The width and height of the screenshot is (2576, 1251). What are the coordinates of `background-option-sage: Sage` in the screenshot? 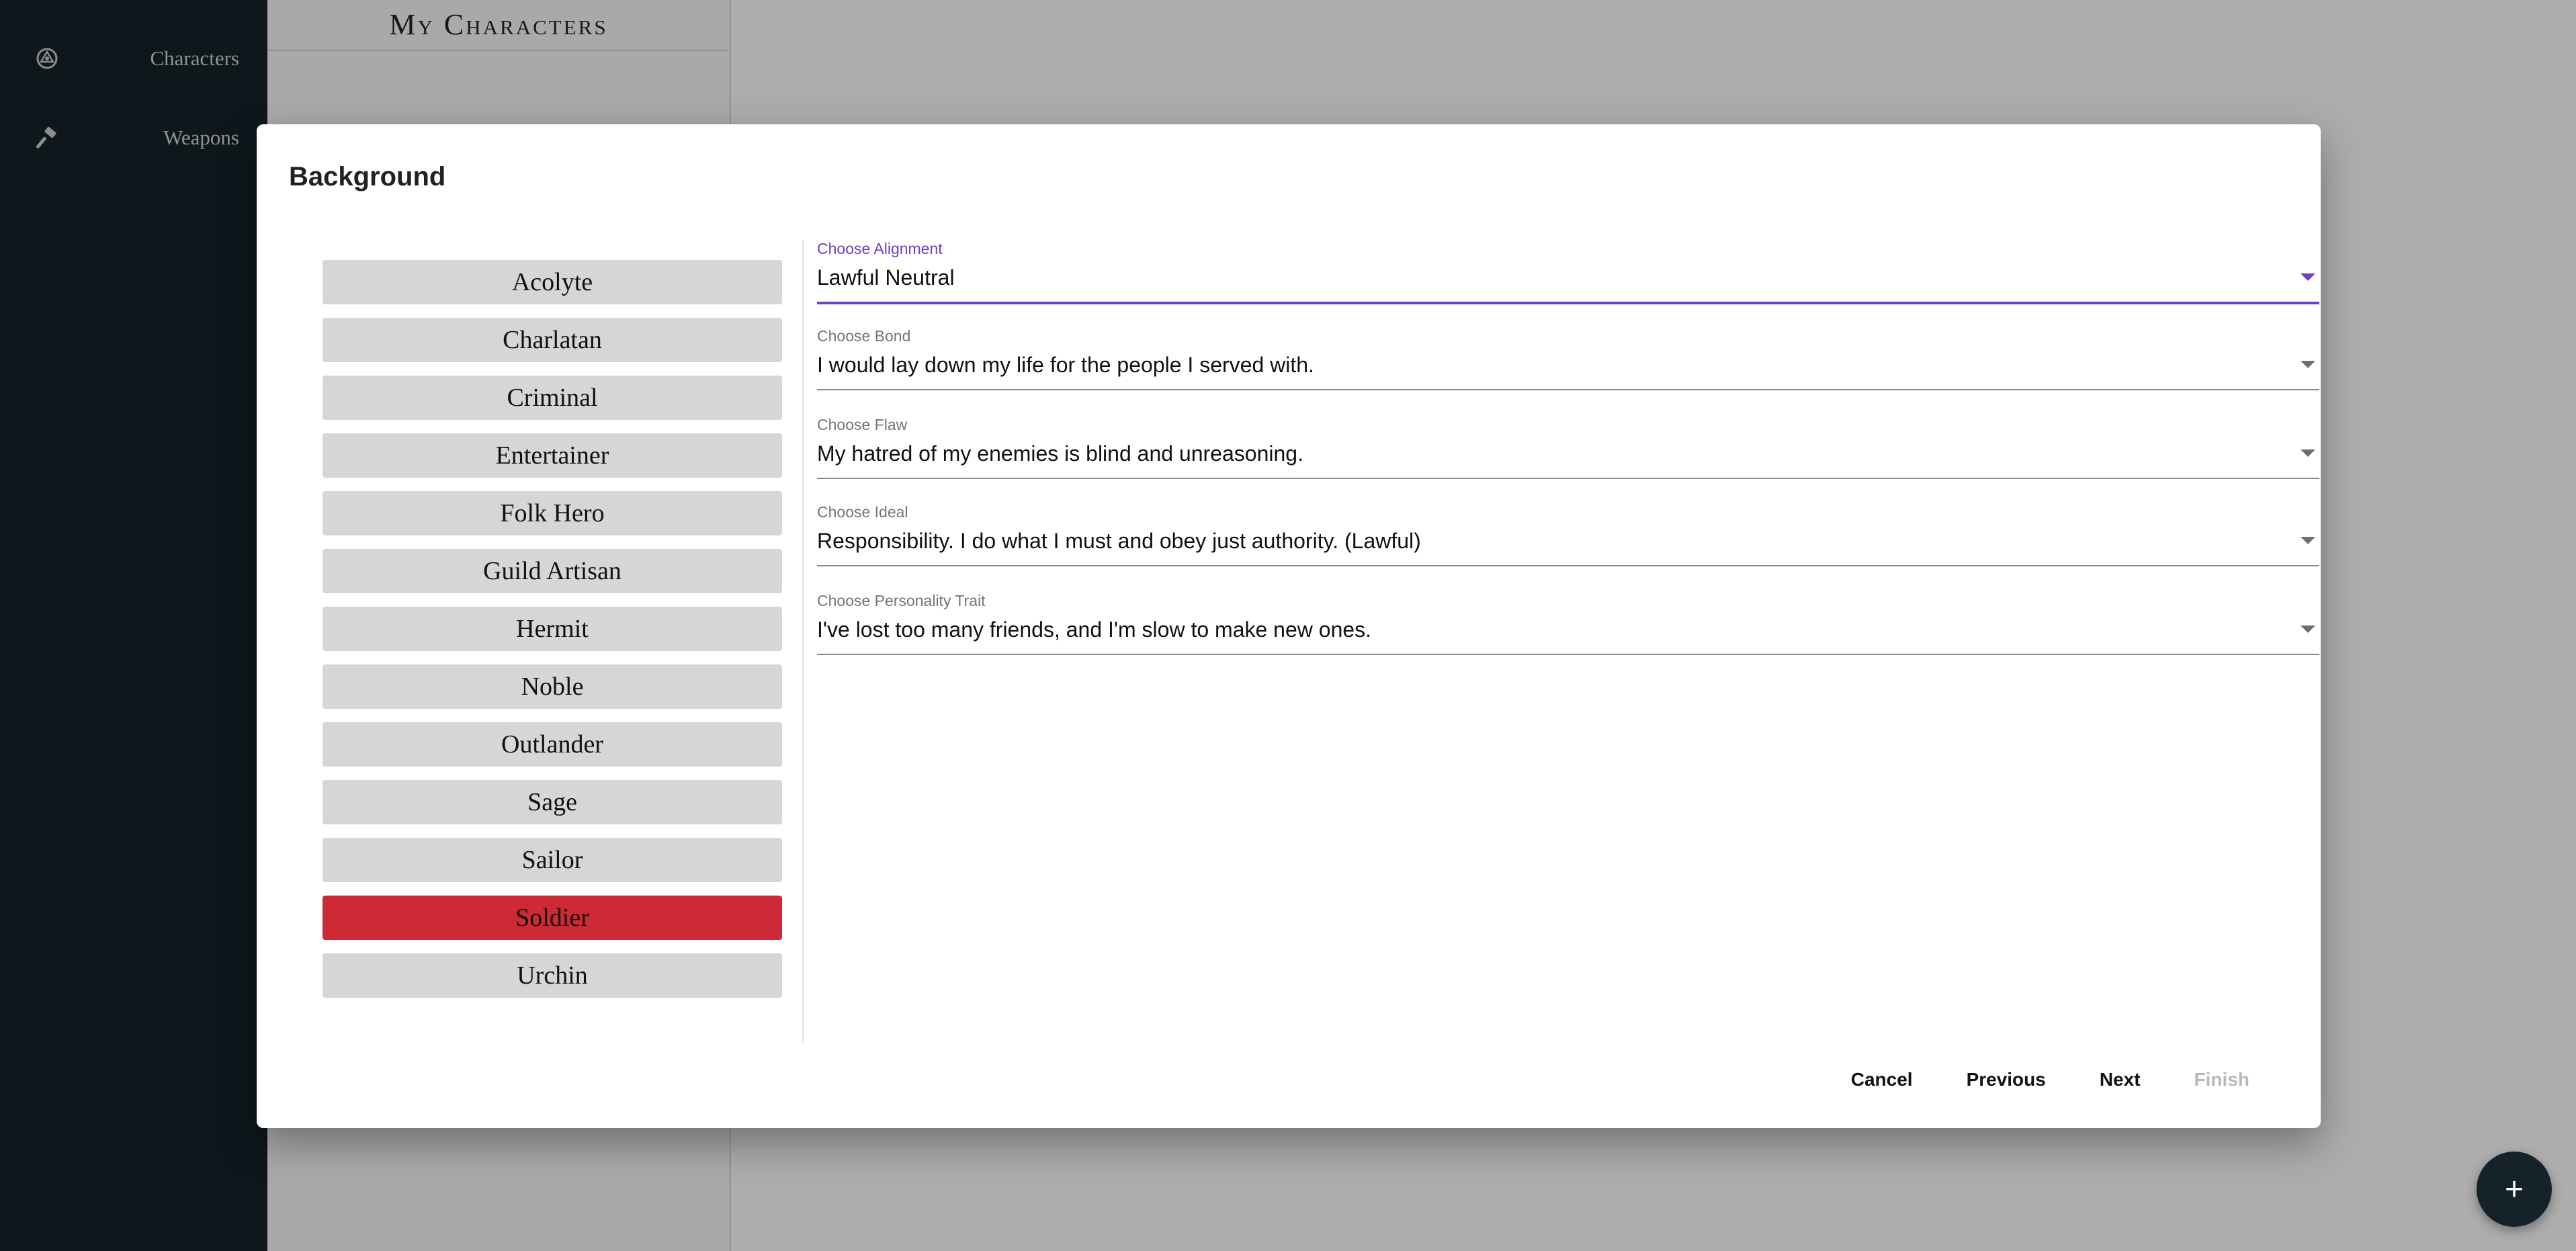 It's located at (552, 802).